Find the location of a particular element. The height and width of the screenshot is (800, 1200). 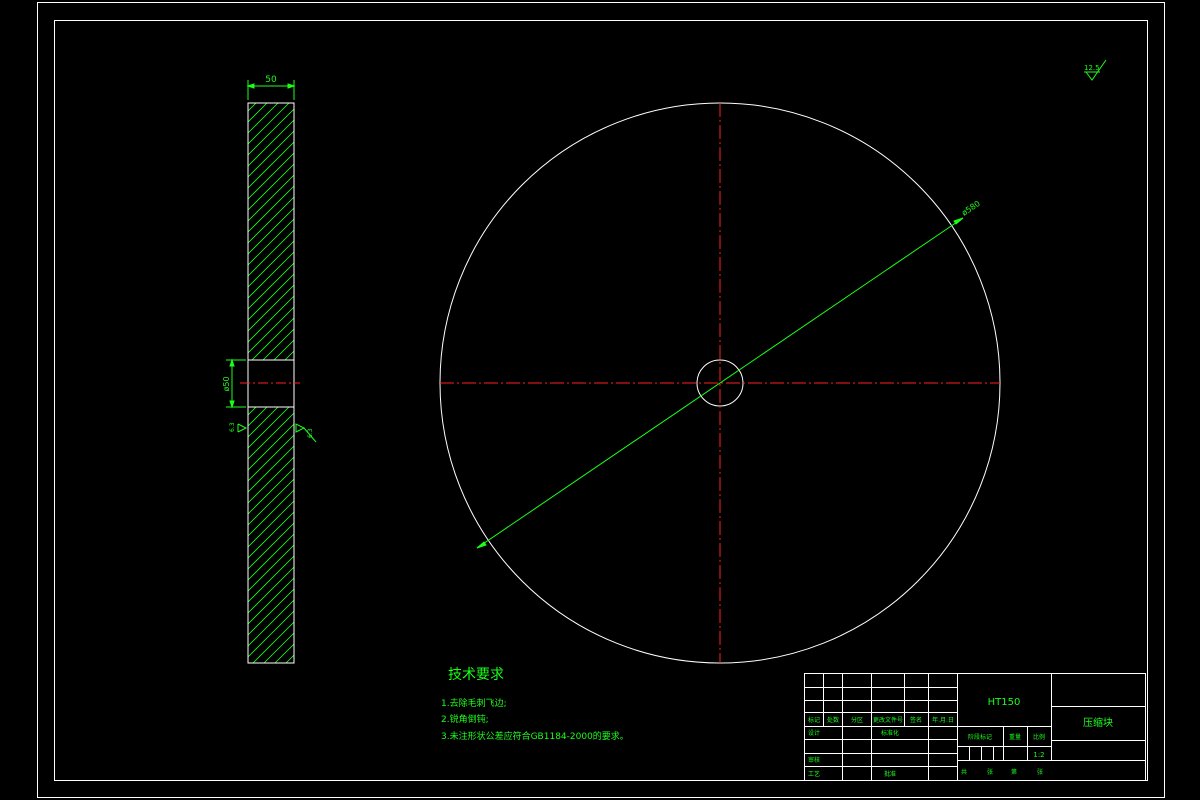

tb-sheet-total: 共 is located at coordinates (964, 772).